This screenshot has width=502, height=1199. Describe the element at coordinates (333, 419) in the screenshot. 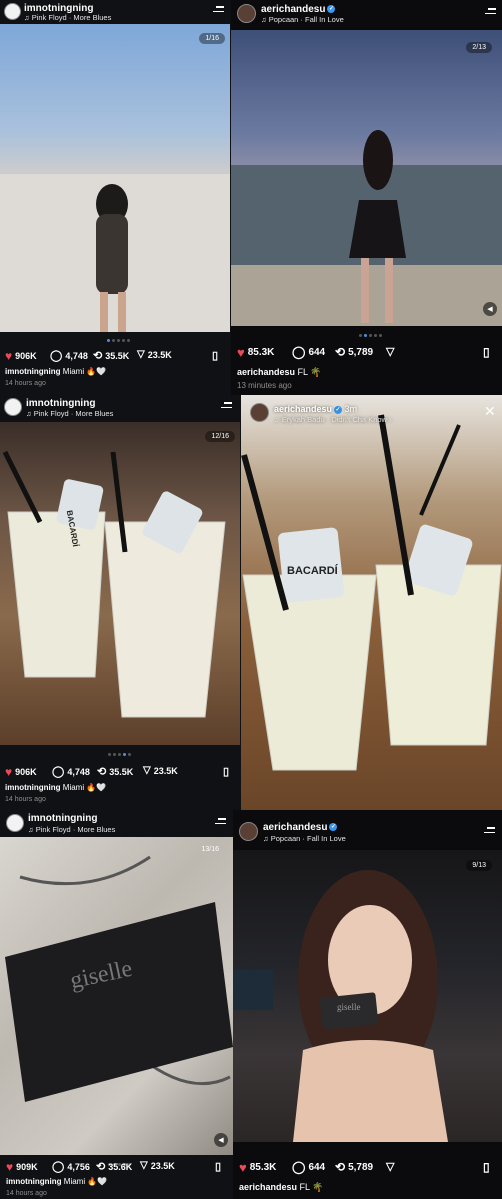

I see `story-song: ♫ Erykah Badu · Didn't Cha Know ›` at that location.